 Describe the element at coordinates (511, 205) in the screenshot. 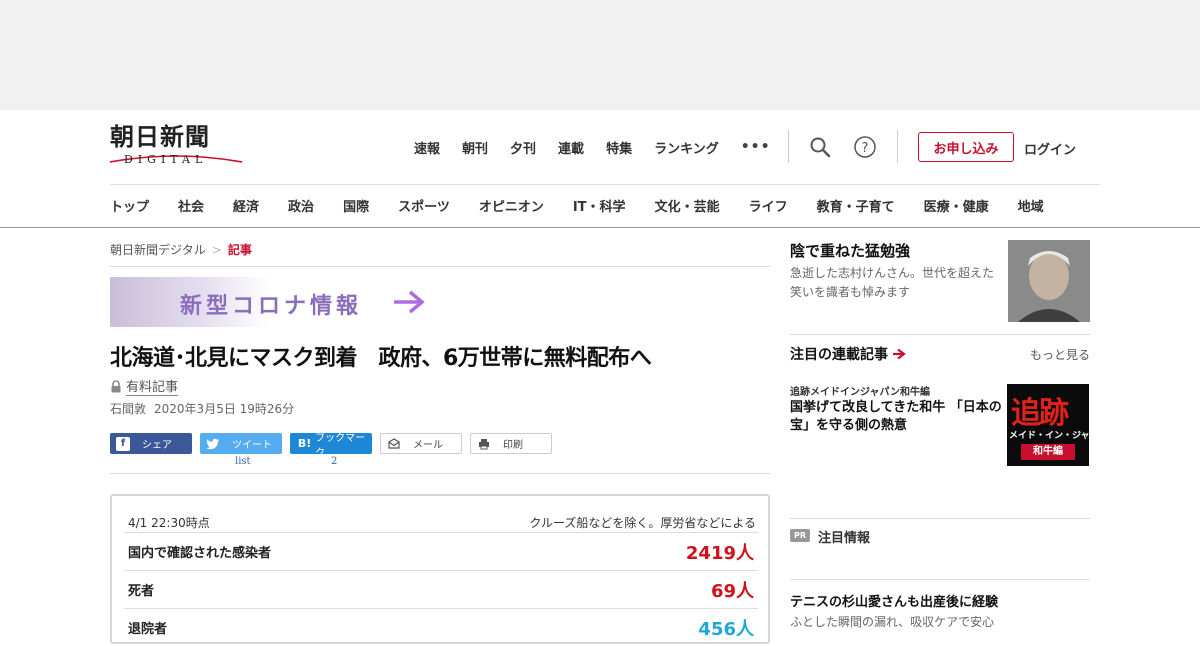

I see `cat-opinion: オピニオン` at that location.